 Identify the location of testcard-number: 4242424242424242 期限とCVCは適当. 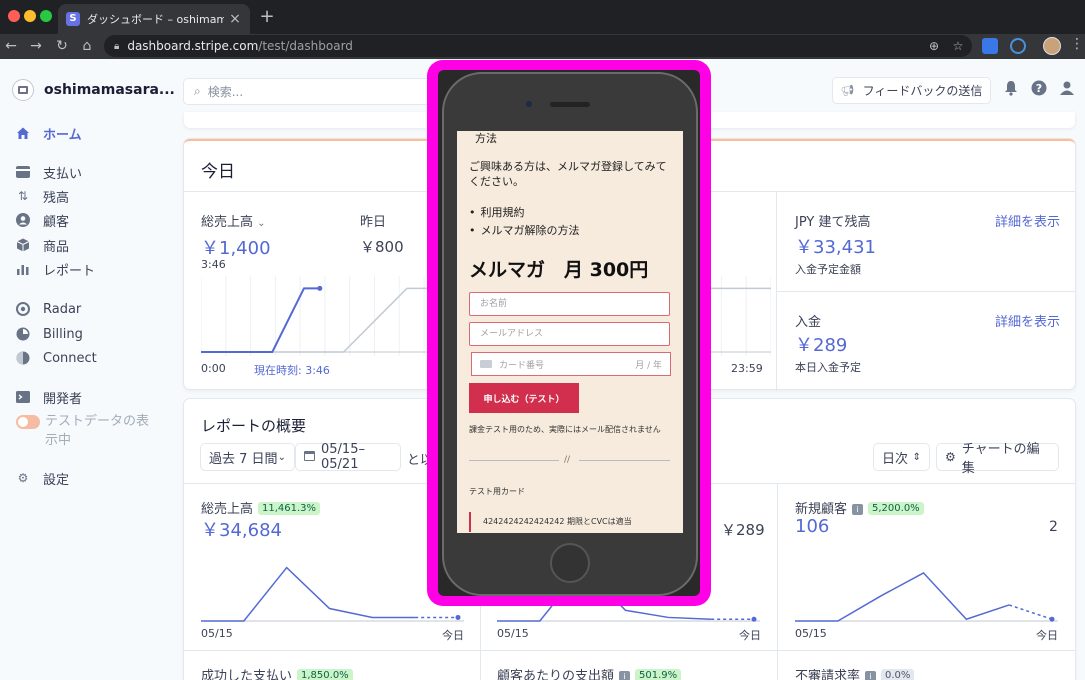
(550, 522).